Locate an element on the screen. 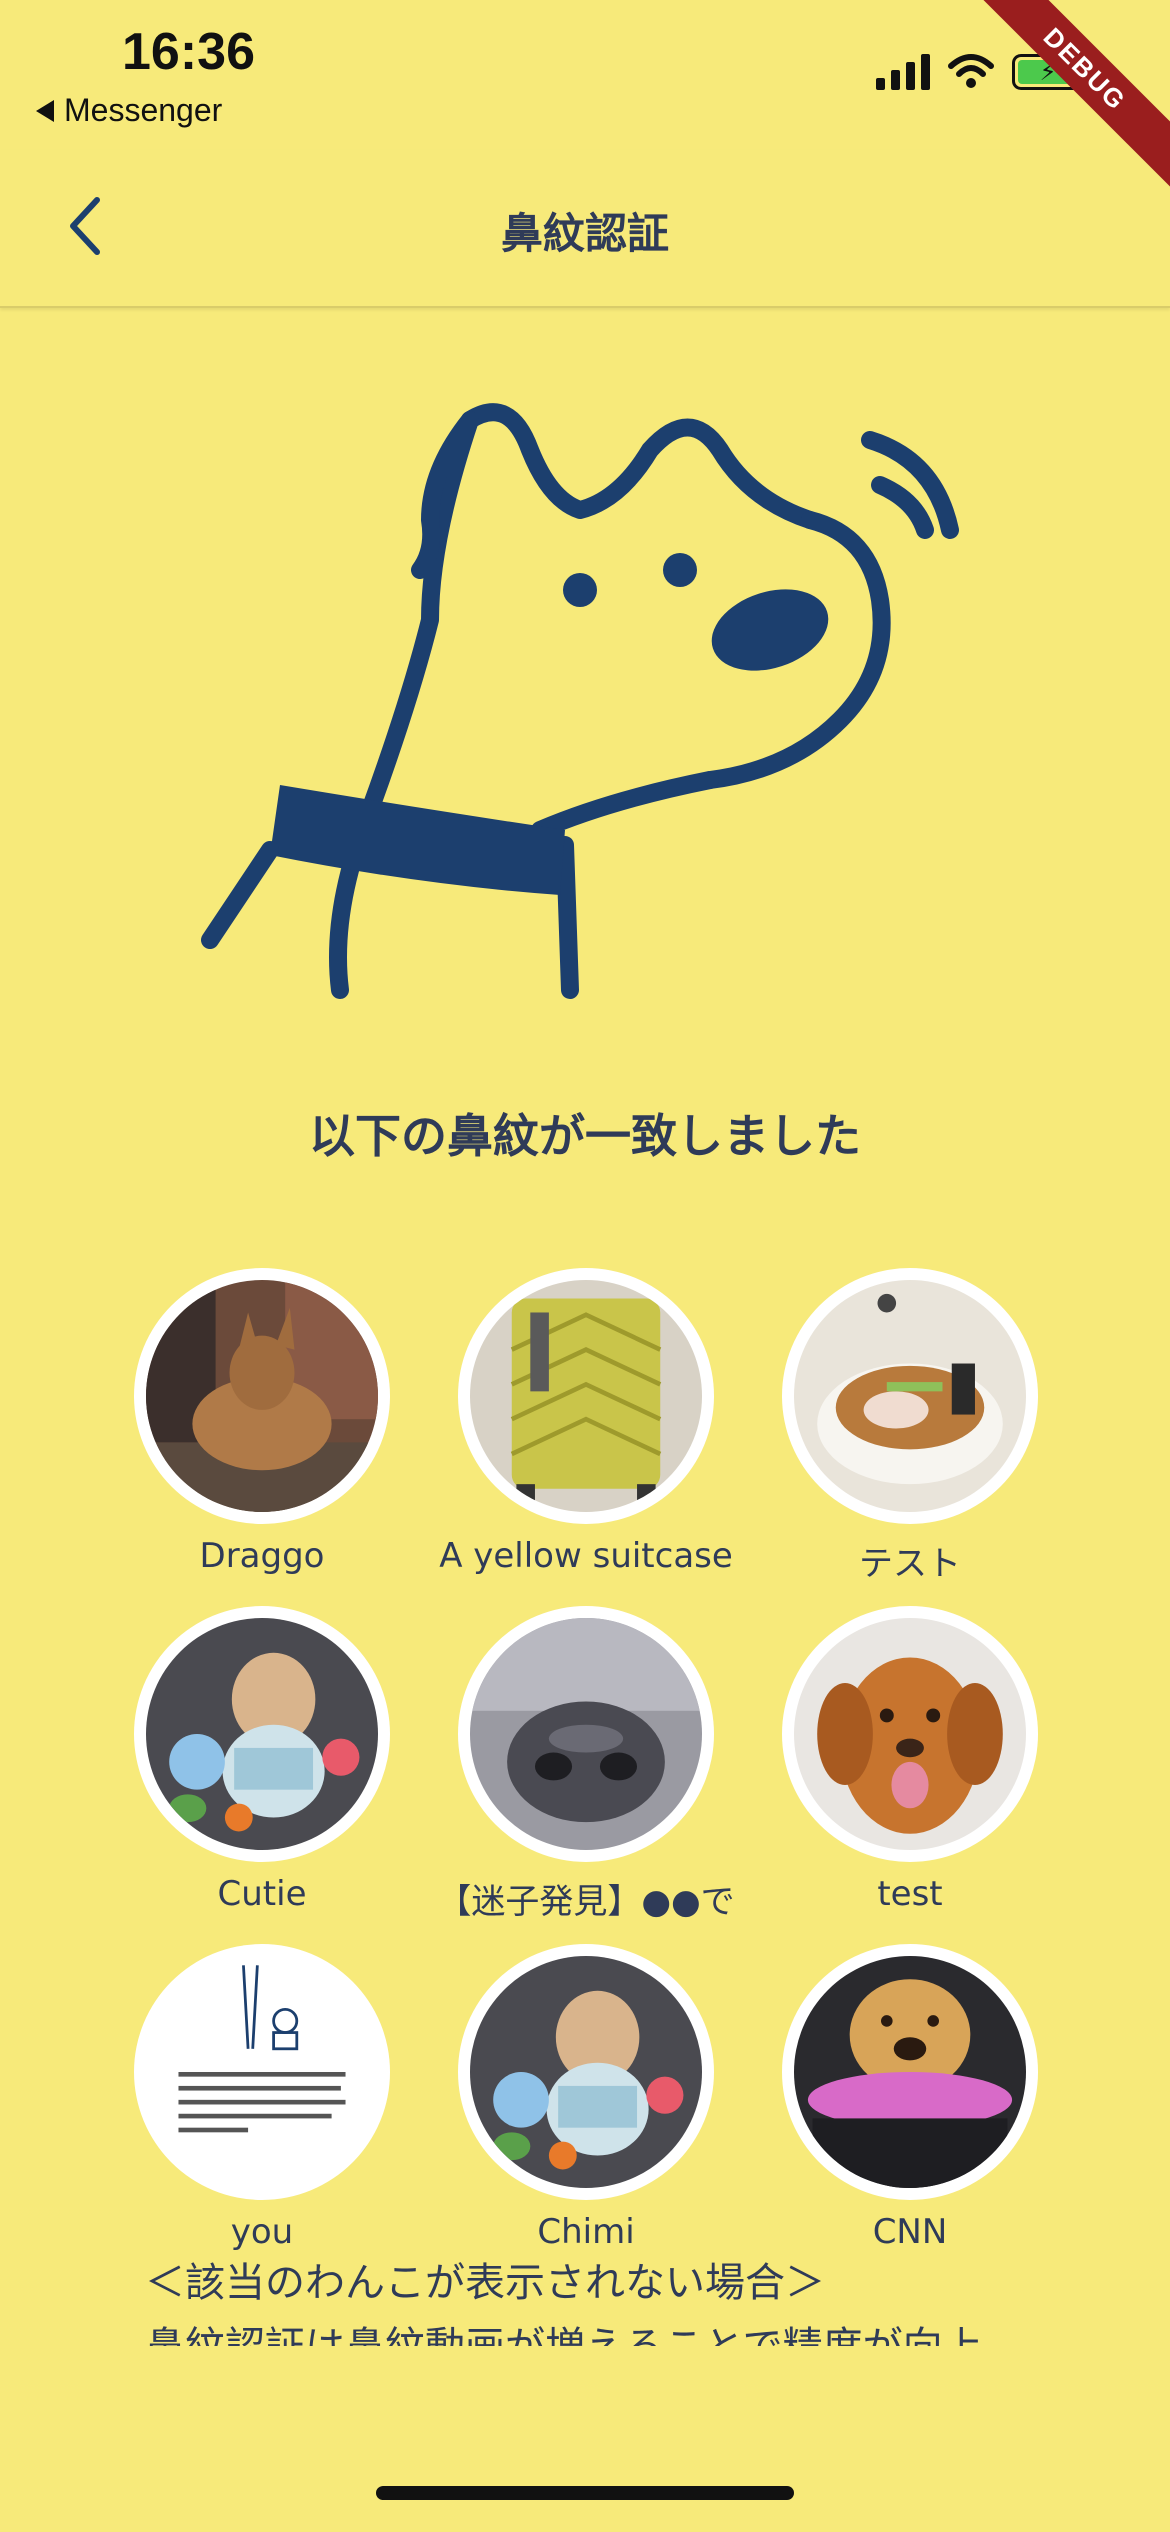 This screenshot has width=1170, height=2532. nav-bar: 鼻紋認証 is located at coordinates (585, 229).